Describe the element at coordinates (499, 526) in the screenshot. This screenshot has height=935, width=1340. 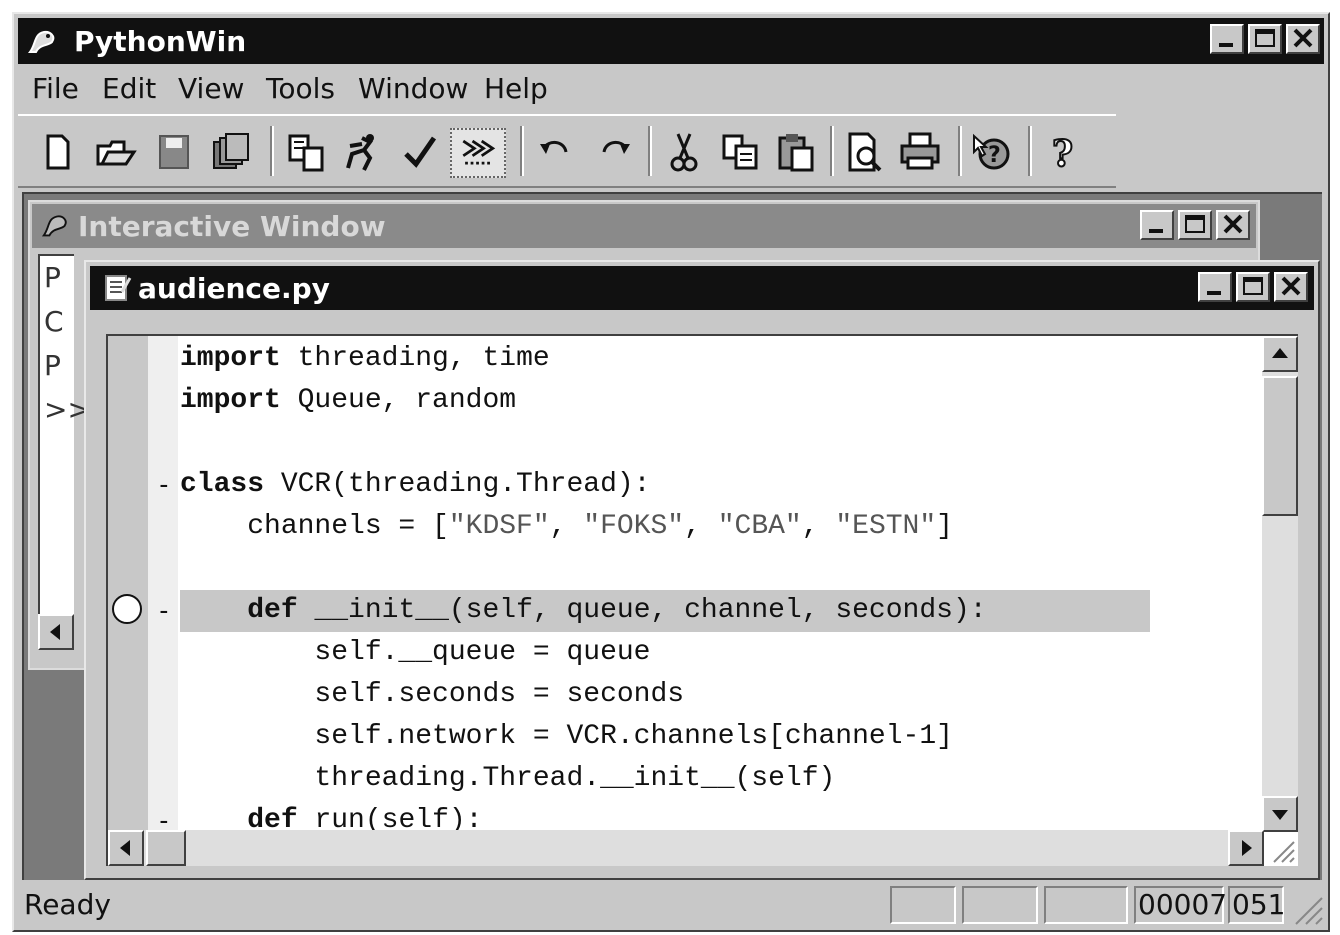
I see `code-string: "KDSF"` at that location.